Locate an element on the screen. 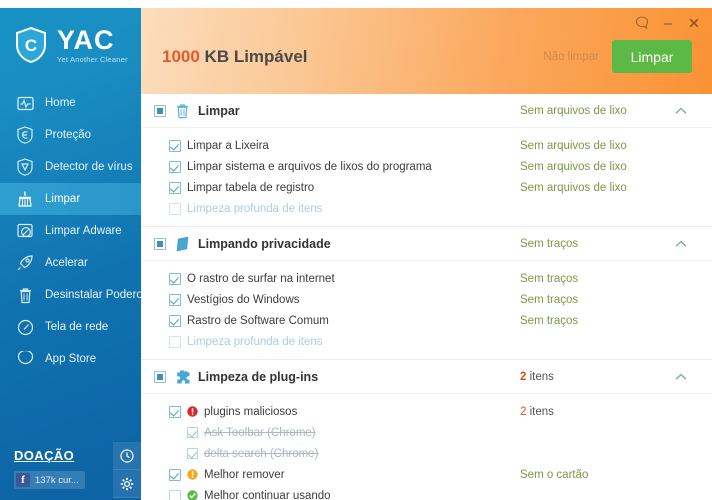 This screenshot has height=500, width=712. page-title: 1000 KB Limpável is located at coordinates (235, 57).